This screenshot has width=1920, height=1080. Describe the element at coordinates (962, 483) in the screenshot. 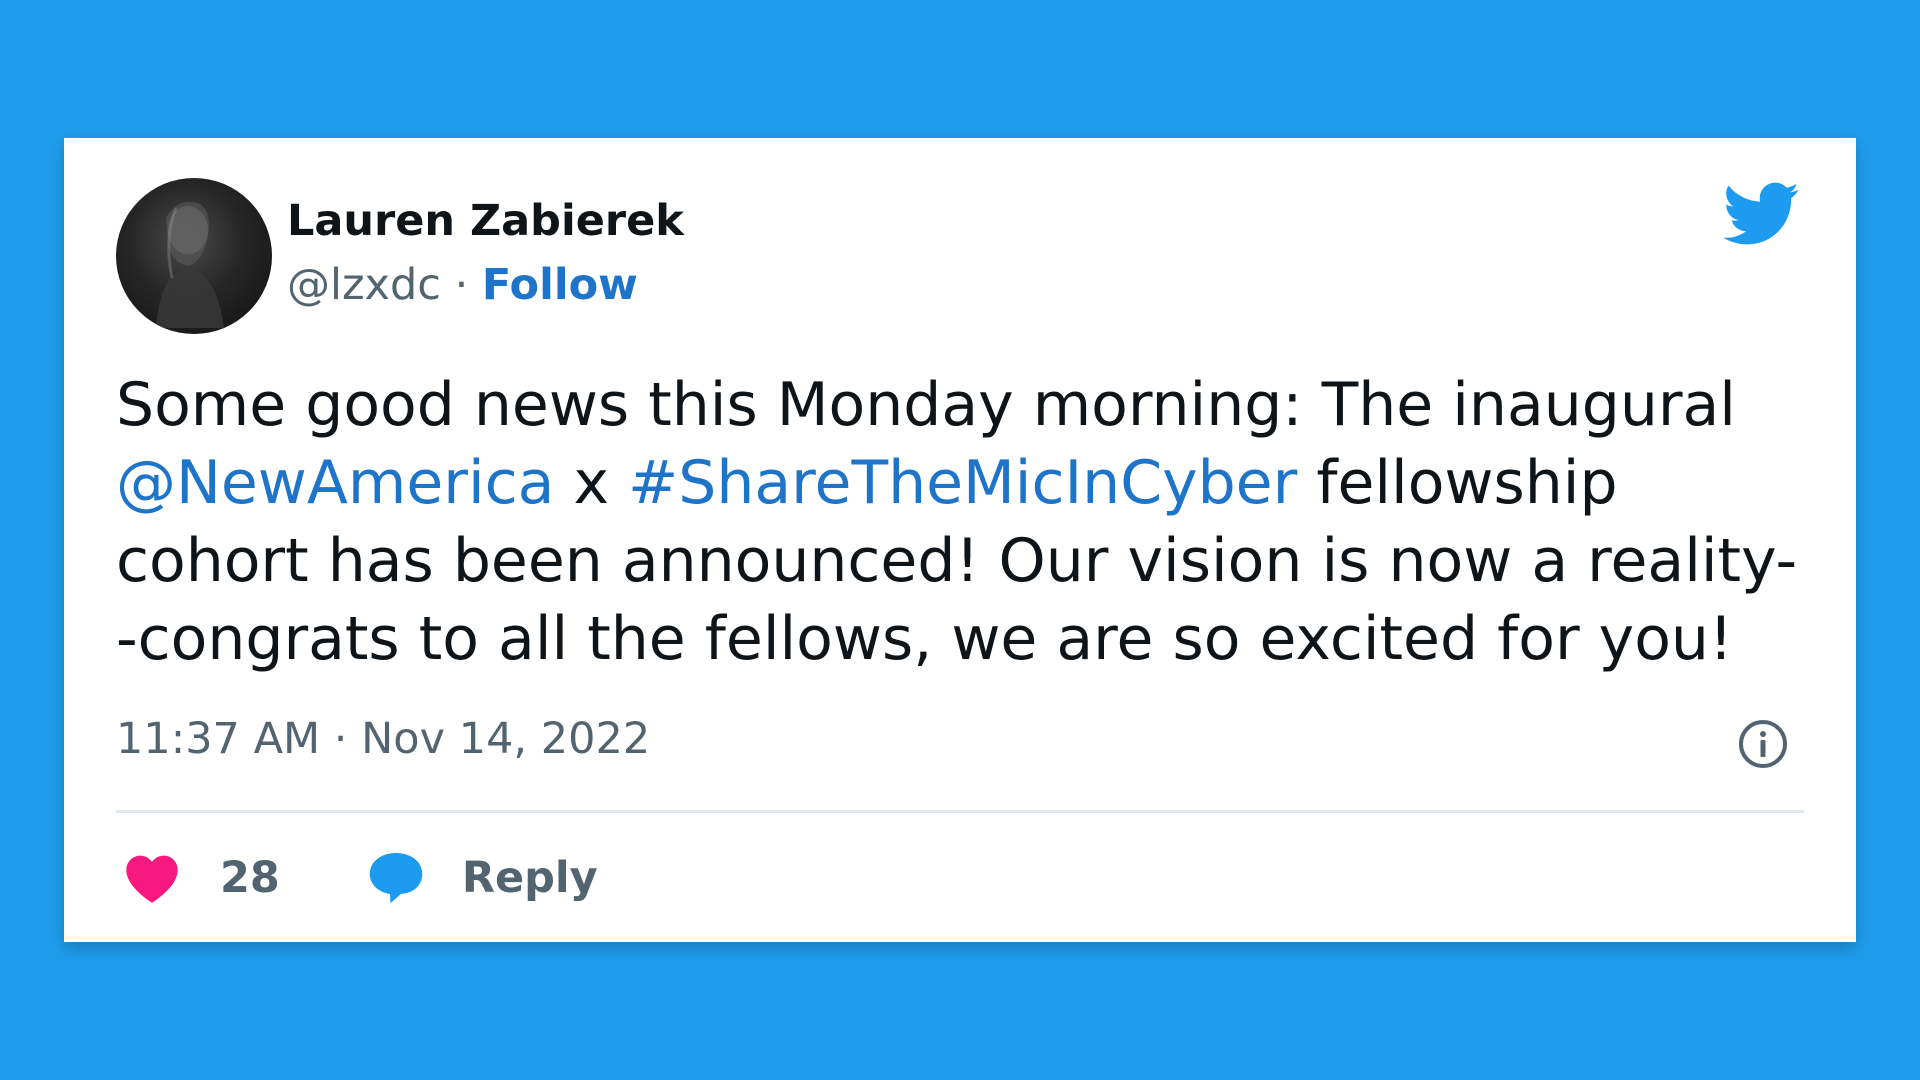

I see `hashtag-link: #ShareTheMicInCyber` at that location.